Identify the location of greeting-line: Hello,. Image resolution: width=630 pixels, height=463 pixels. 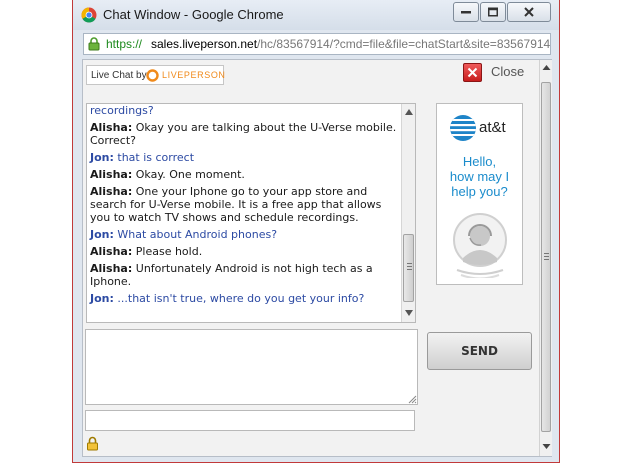
(479, 161).